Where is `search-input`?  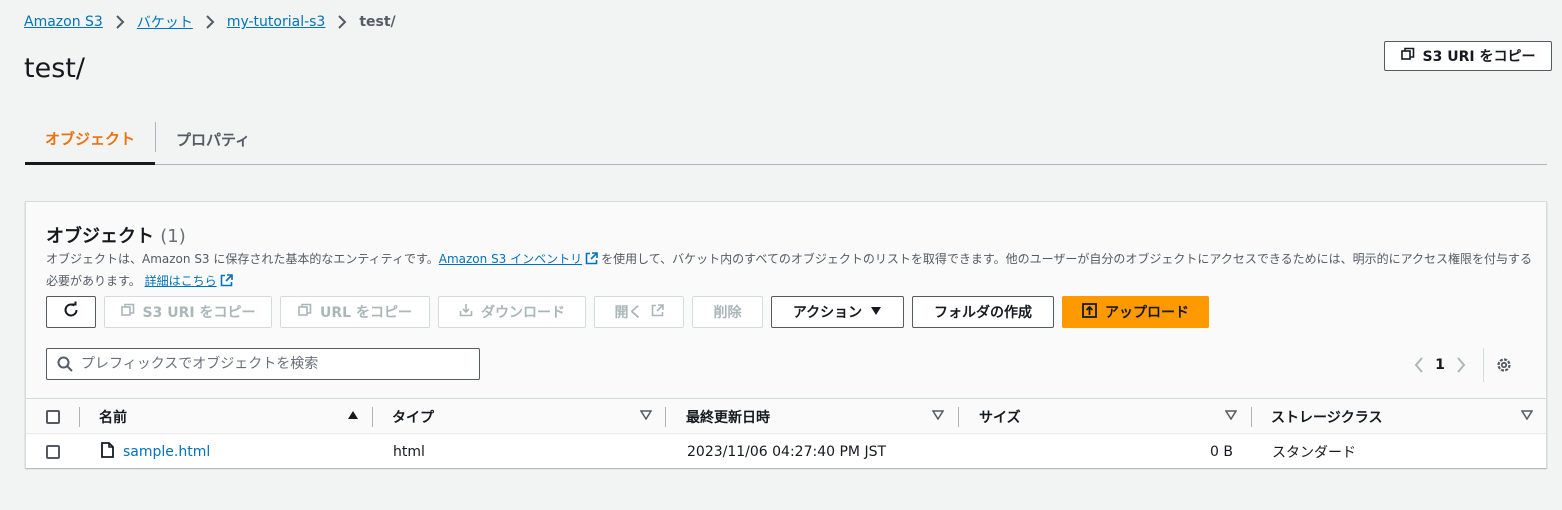
search-input is located at coordinates (271, 364).